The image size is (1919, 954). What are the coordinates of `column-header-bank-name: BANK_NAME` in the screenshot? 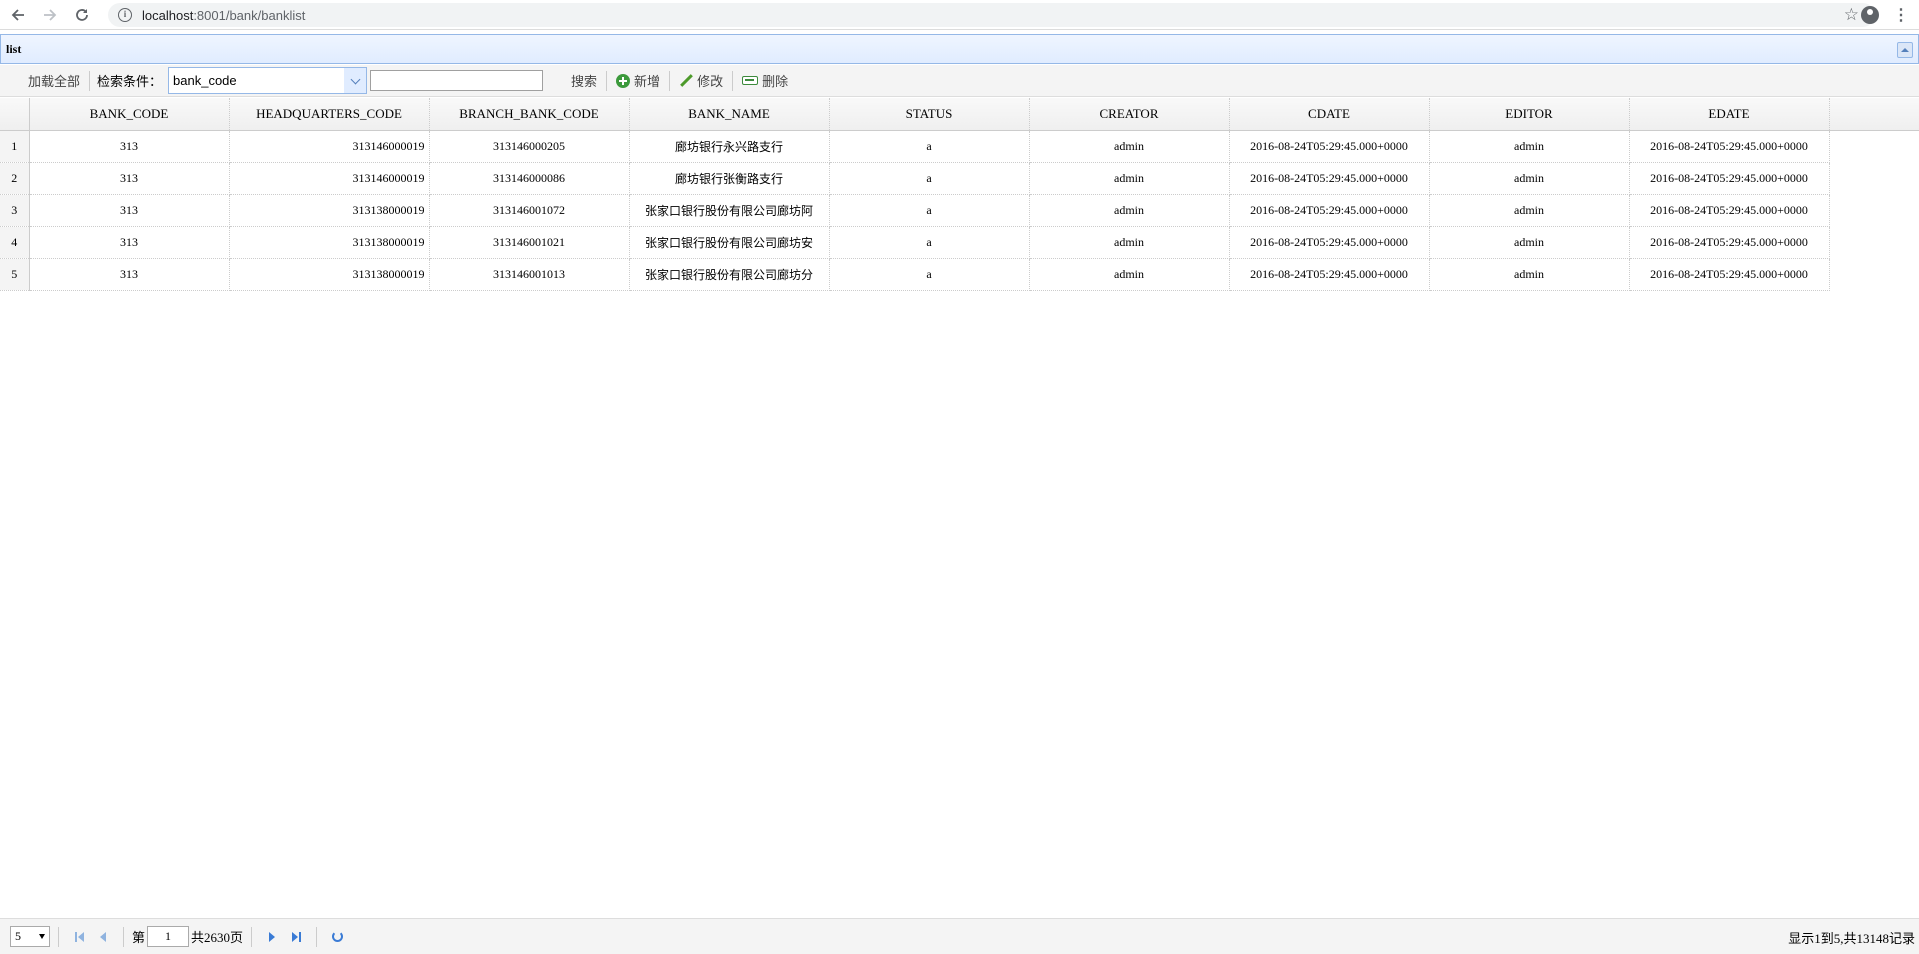 It's located at (729, 114).